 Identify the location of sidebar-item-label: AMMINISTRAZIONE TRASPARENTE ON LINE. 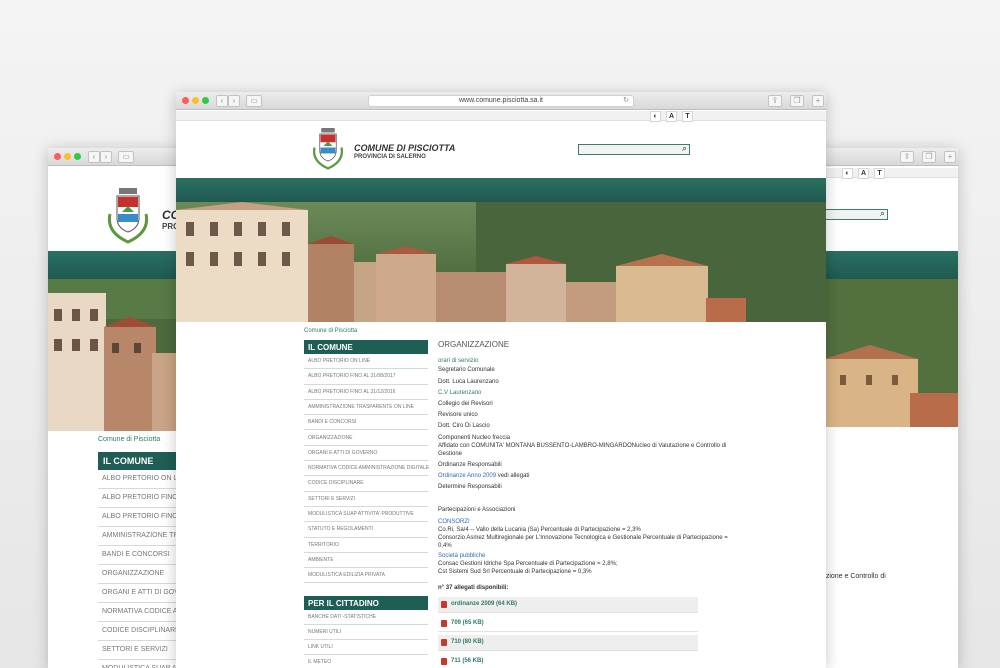
(361, 406).